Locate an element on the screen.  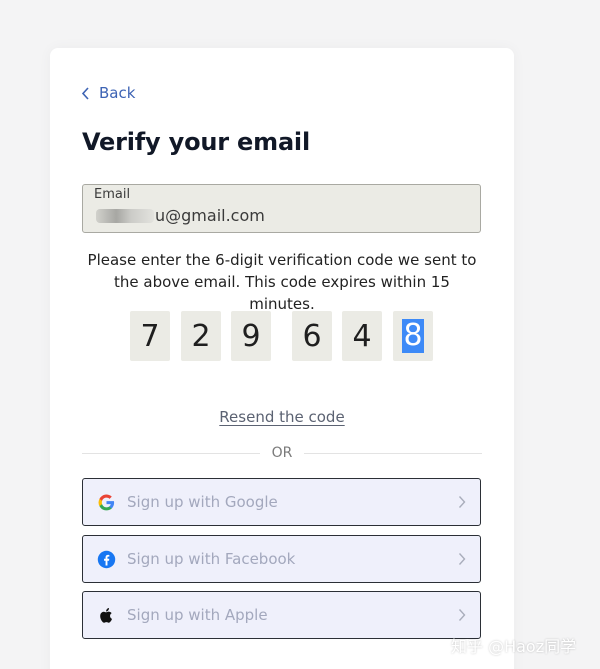
email-label: Email is located at coordinates (112, 194).